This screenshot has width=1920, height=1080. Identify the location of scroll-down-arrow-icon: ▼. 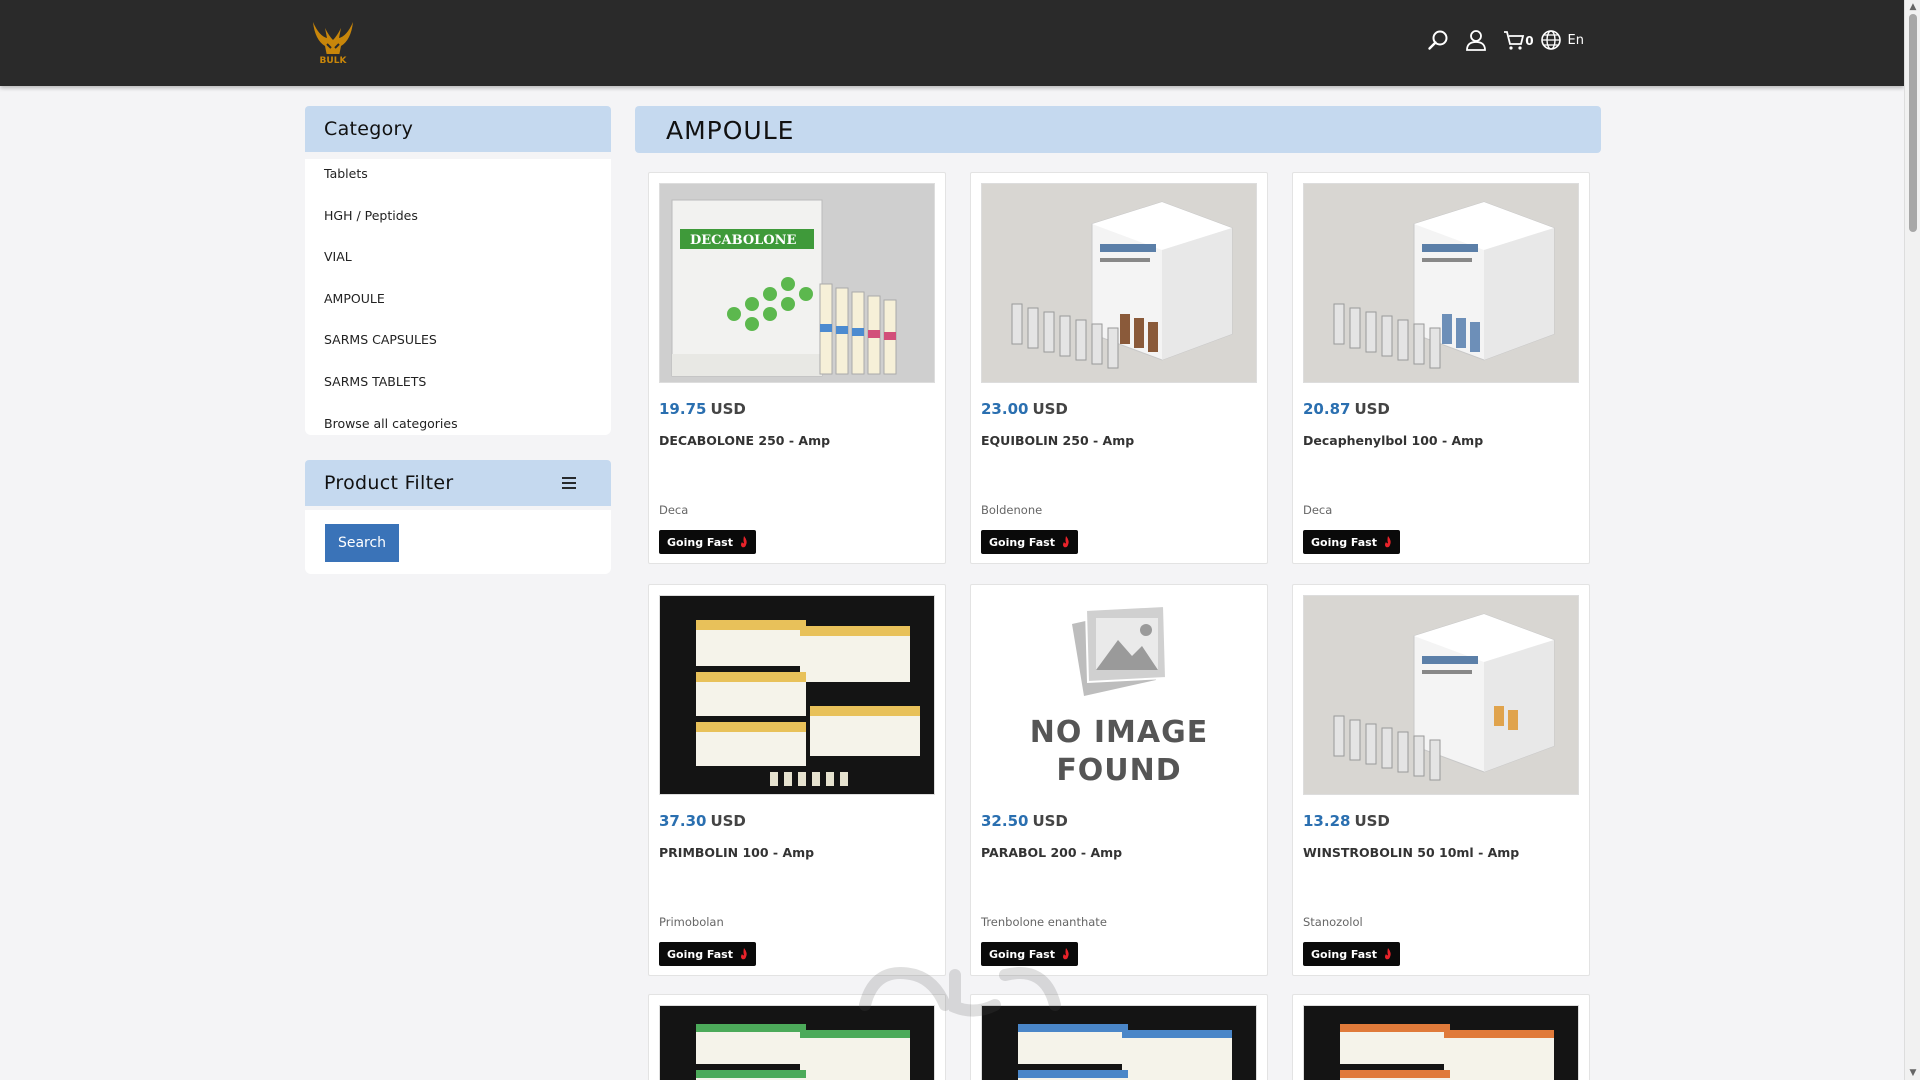
(1913, 1073).